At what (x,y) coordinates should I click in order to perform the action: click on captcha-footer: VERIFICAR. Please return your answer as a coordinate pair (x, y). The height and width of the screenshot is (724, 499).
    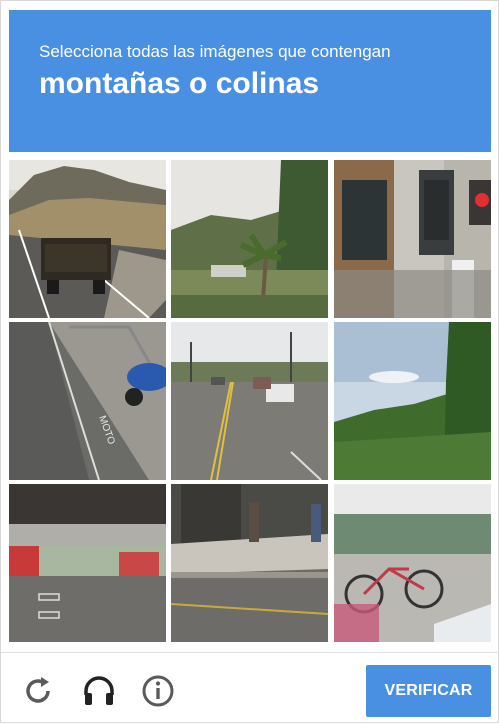
    Looking at the image, I should click on (250, 688).